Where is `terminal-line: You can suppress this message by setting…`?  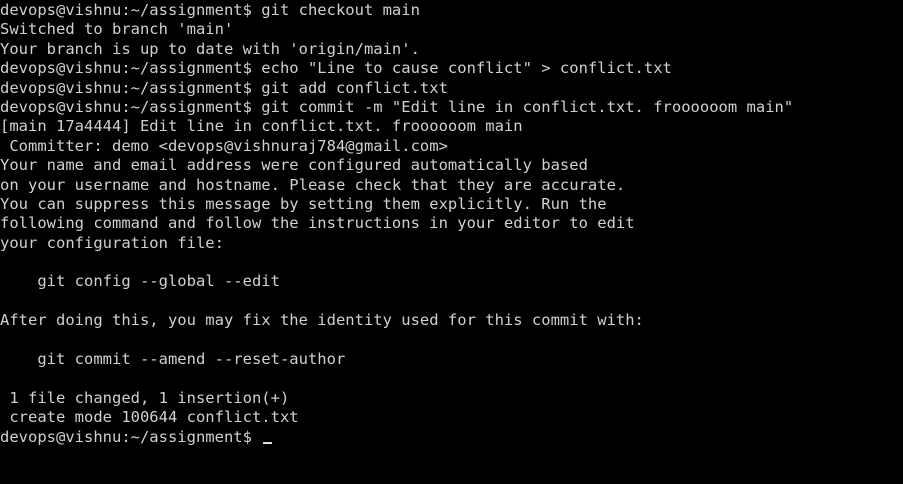
terminal-line: You can suppress this message by setting… is located at coordinates (303, 203).